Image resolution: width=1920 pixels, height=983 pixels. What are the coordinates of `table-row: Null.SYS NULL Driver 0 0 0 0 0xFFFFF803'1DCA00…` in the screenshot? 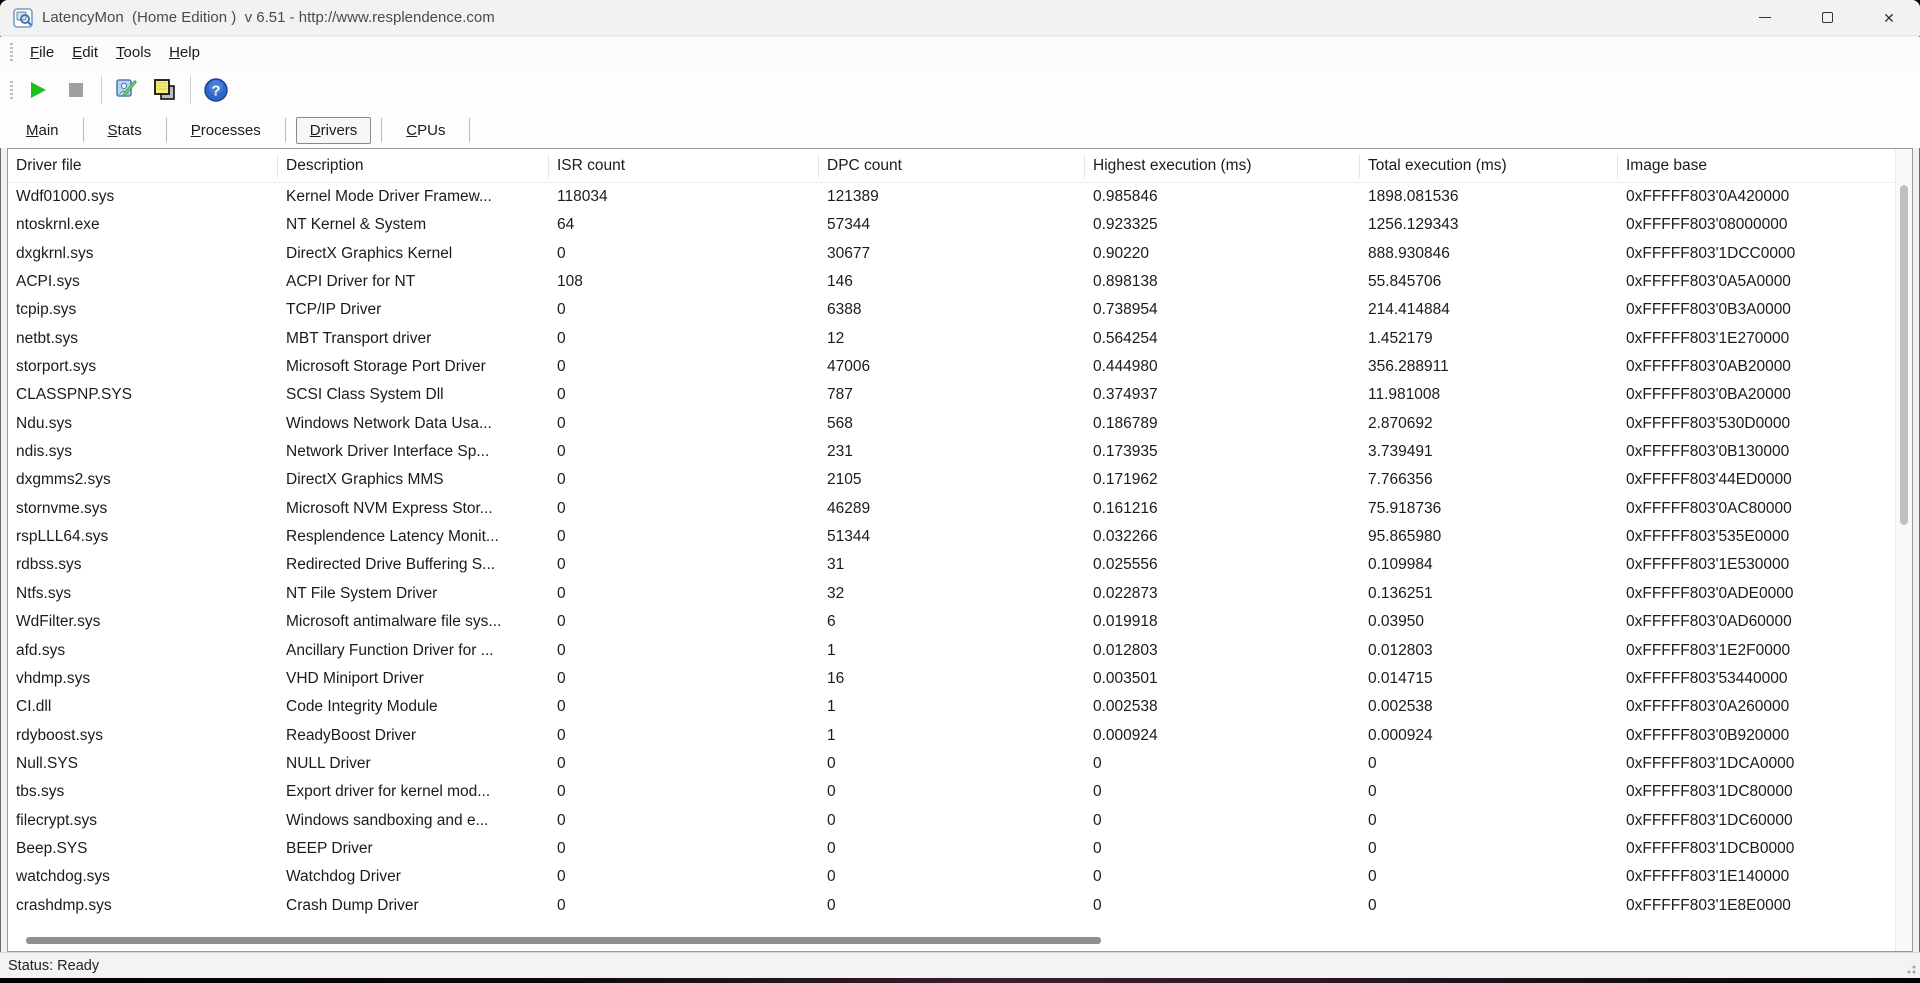 It's located at (951, 764).